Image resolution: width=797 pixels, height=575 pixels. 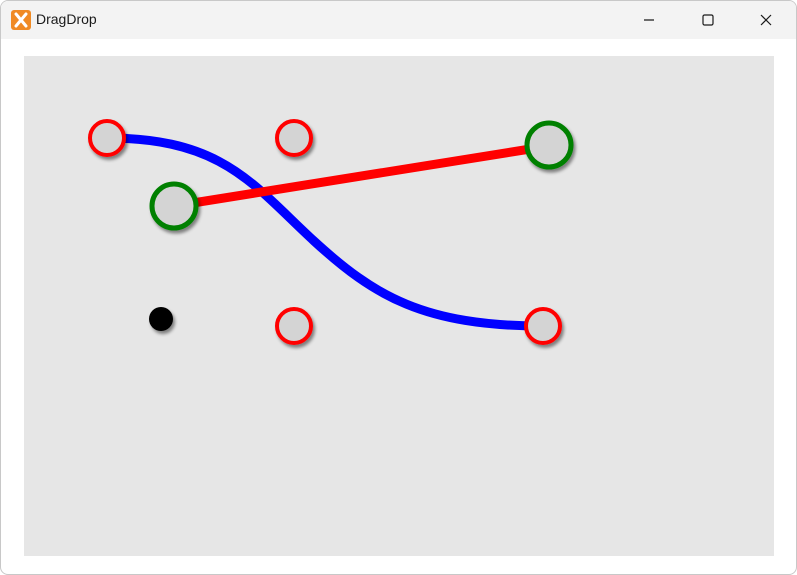 I want to click on title-bar: DragDrop, so click(x=398, y=20).